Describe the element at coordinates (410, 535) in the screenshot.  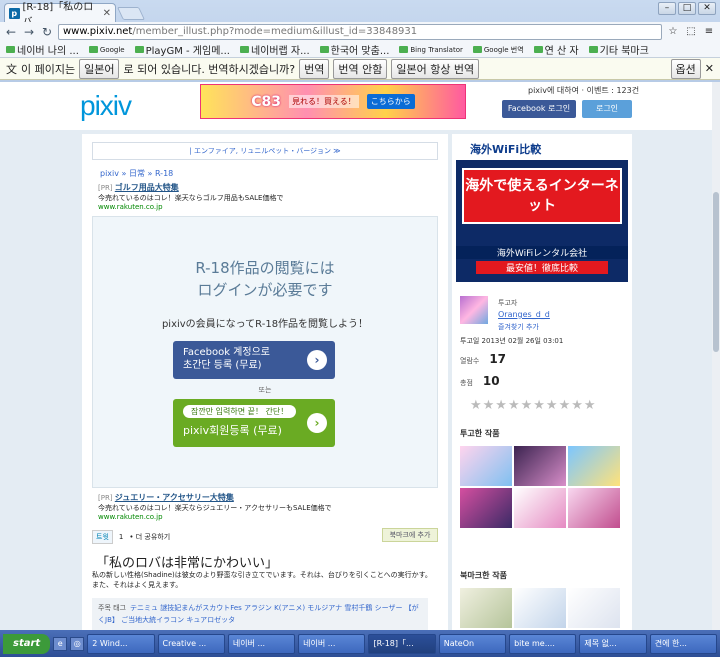
I see `add-bookmark-button: 북마크에 추가` at that location.